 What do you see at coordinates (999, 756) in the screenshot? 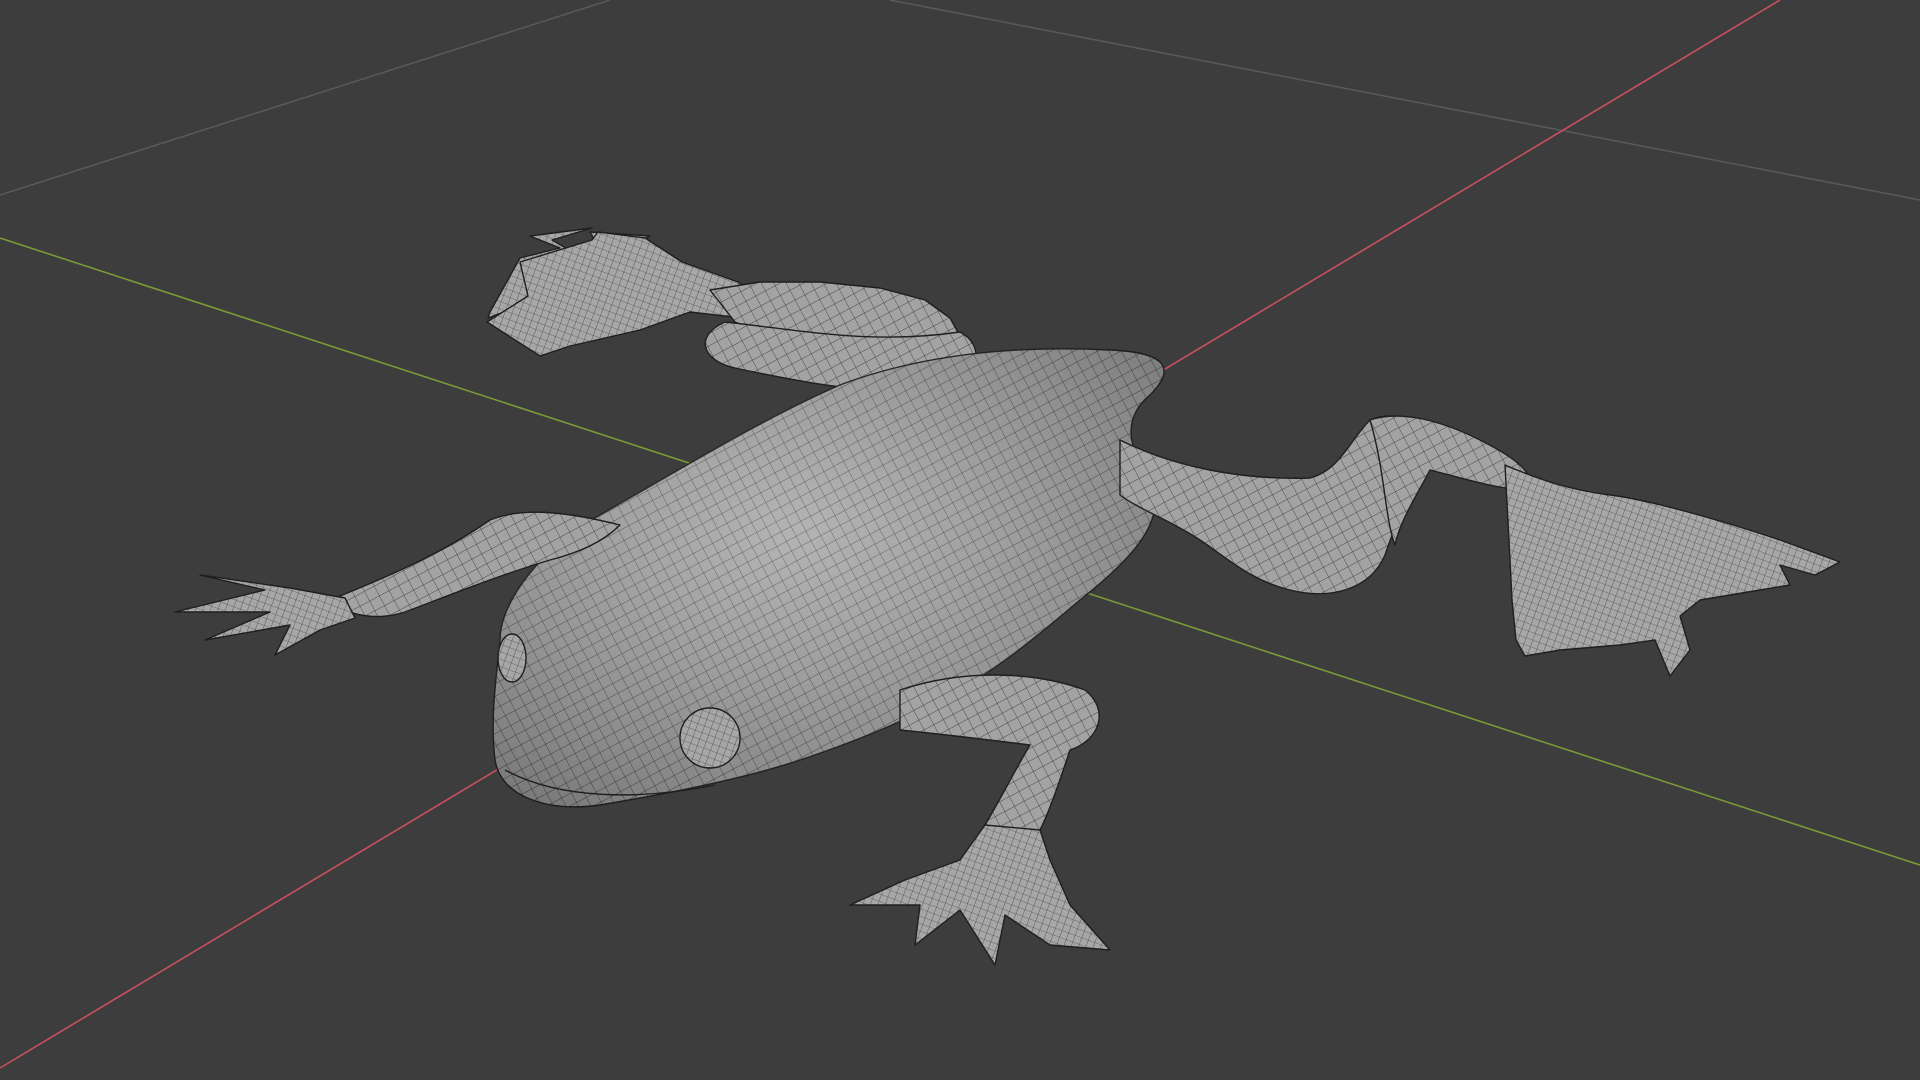
I see `front-right-arm` at bounding box center [999, 756].